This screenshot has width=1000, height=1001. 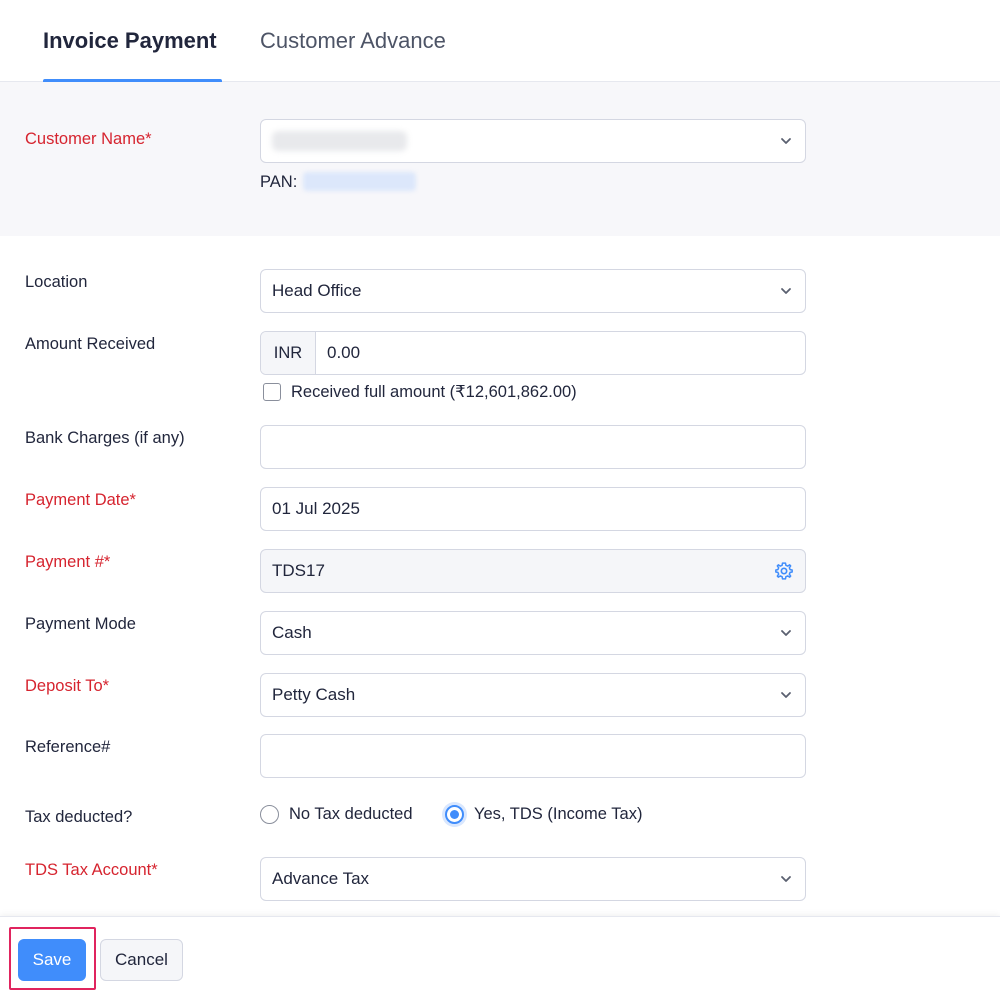 I want to click on tax-deducted-label: Tax deducted?, so click(x=79, y=817).